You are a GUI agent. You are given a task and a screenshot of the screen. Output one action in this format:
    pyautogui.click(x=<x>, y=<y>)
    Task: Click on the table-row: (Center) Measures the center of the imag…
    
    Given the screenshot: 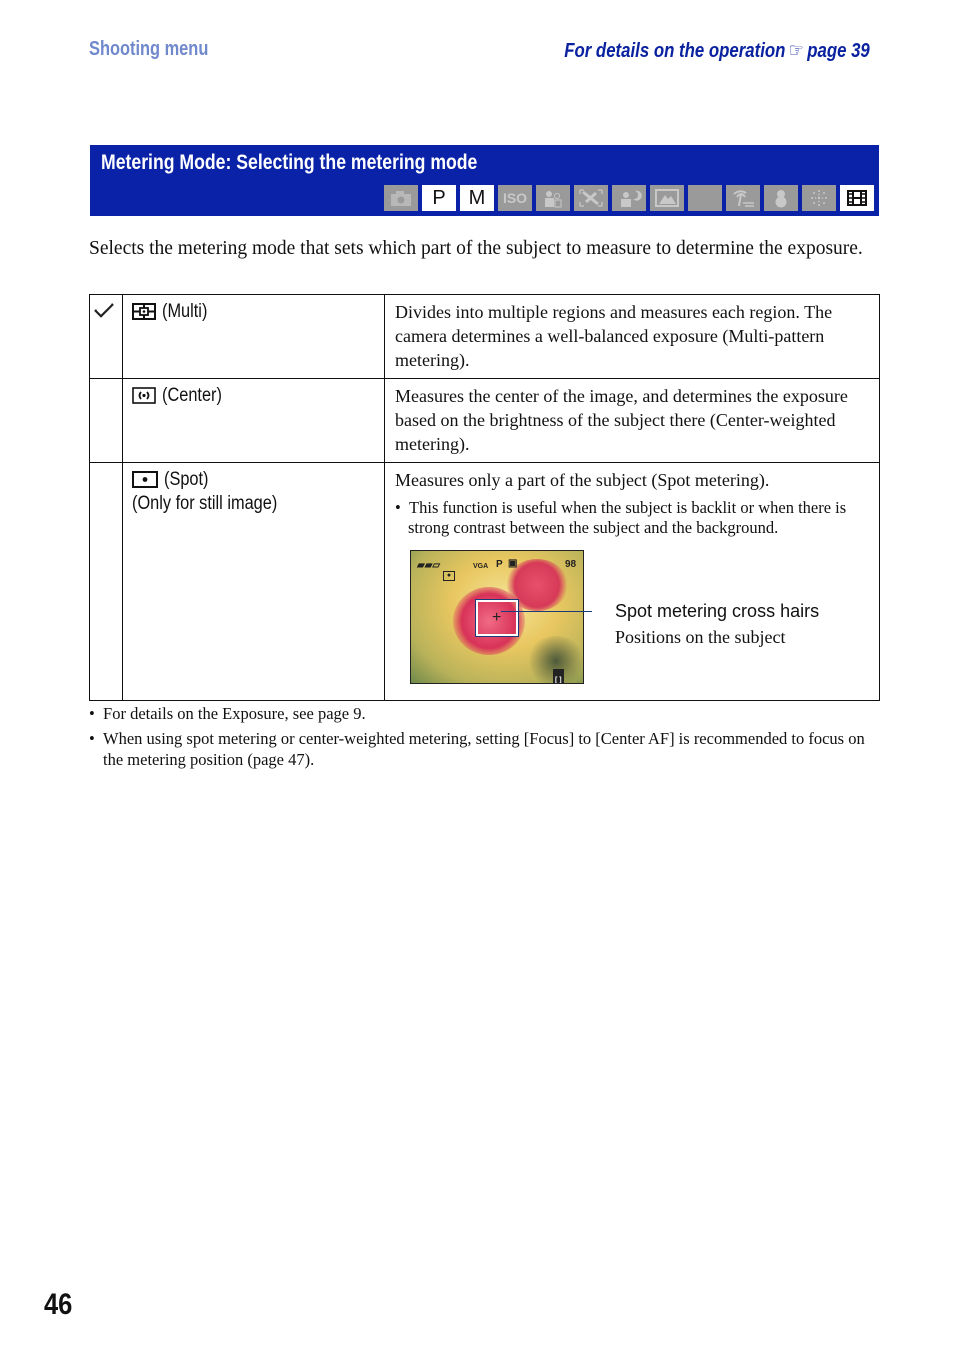 What is the action you would take?
    pyautogui.click(x=484, y=420)
    